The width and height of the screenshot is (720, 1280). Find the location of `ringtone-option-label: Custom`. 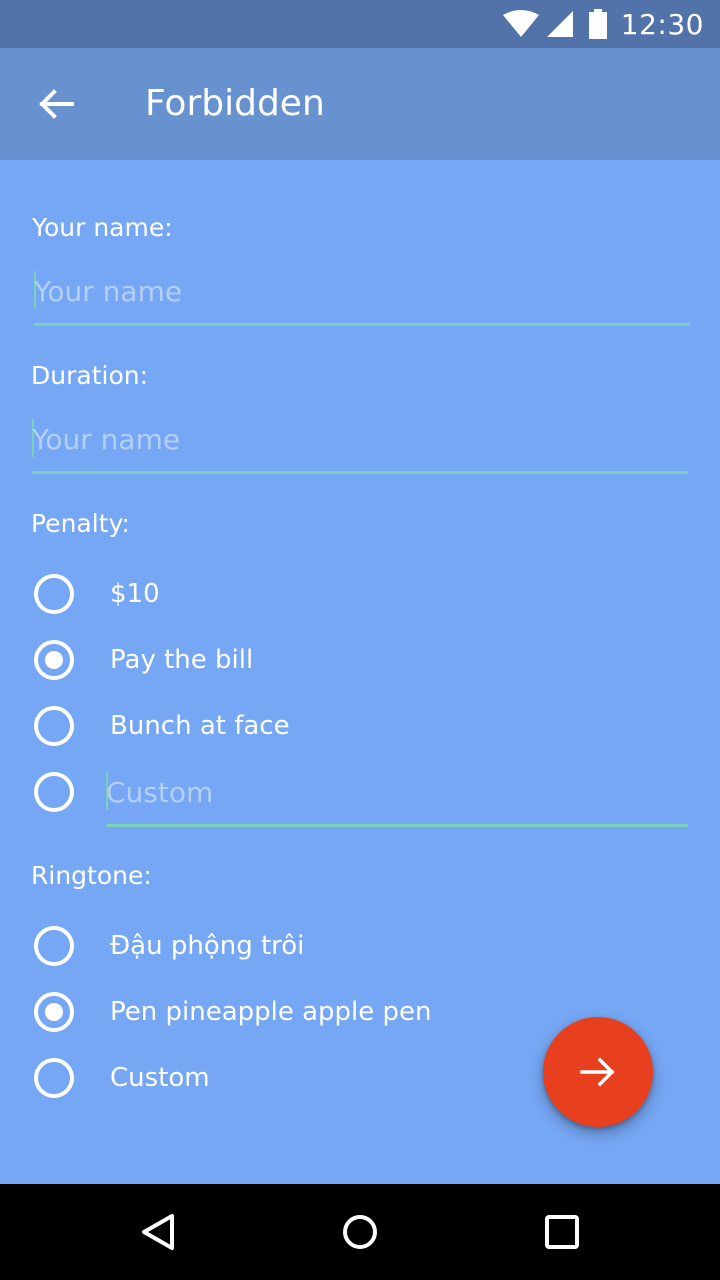

ringtone-option-label: Custom is located at coordinates (160, 1078).